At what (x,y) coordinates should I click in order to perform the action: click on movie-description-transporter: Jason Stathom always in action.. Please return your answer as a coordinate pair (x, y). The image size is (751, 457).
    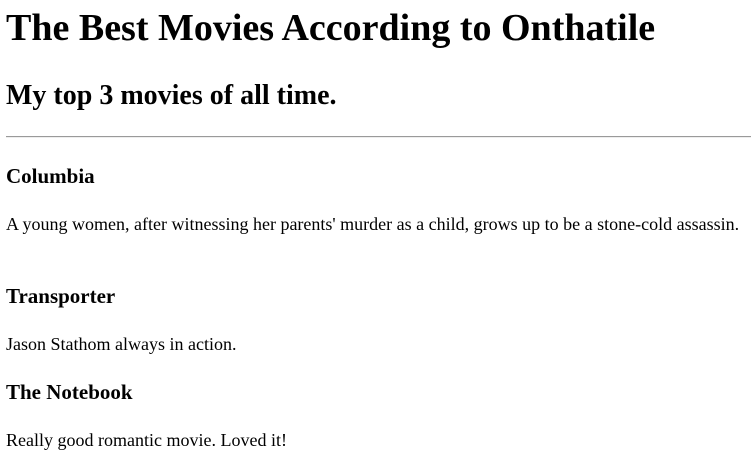
    Looking at the image, I should click on (121, 344).